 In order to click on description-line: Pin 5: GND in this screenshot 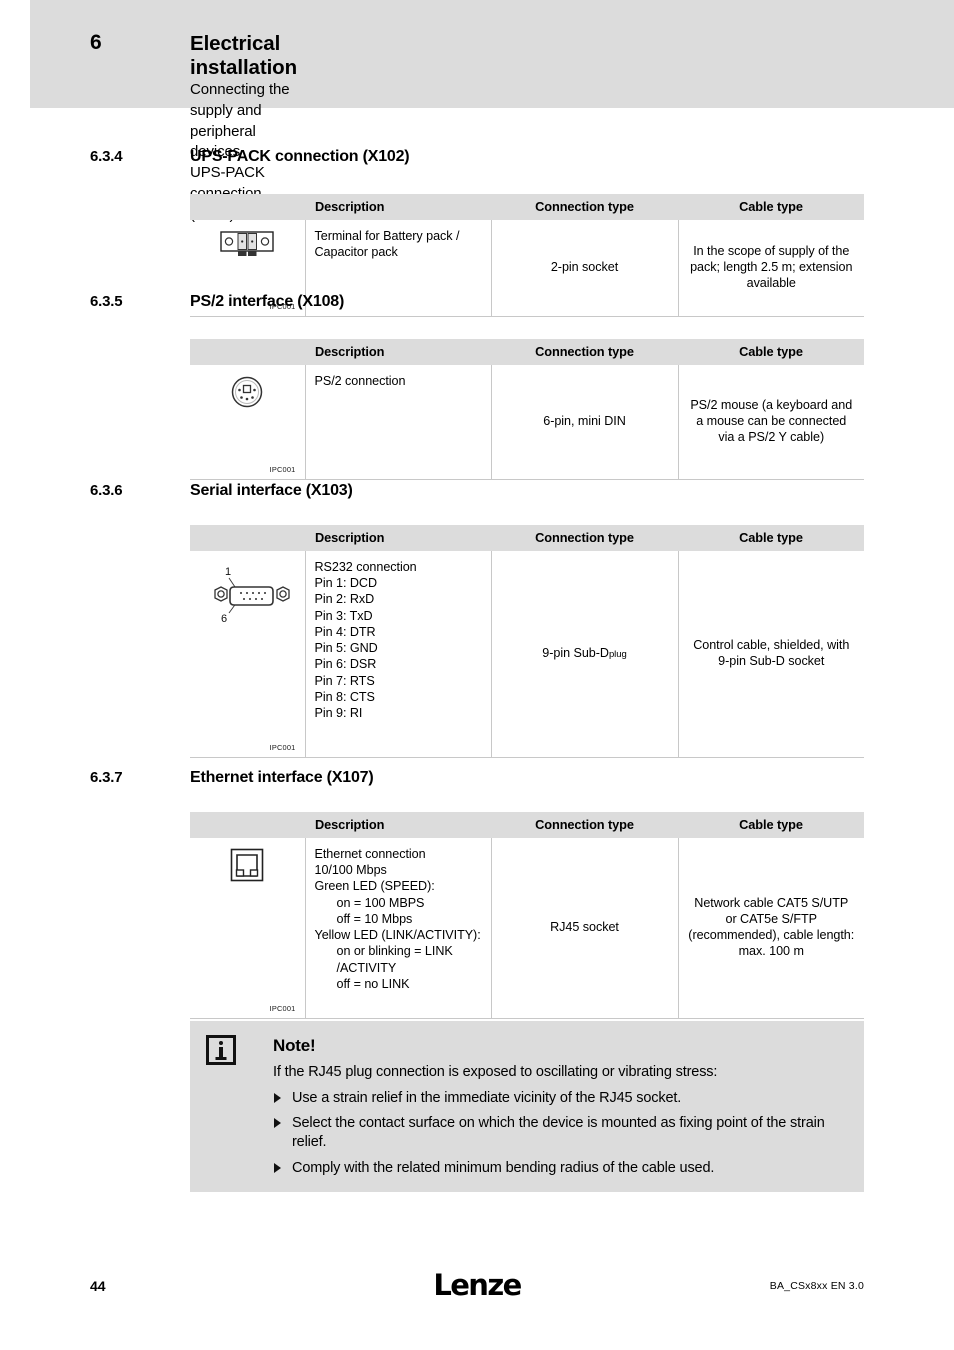, I will do `click(346, 648)`.